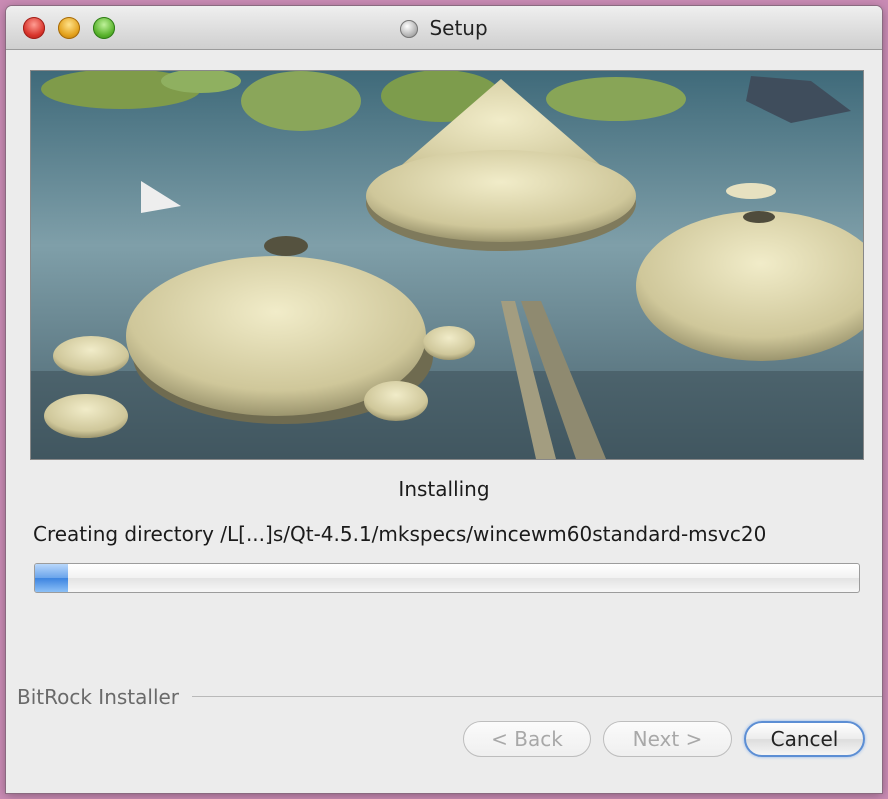  What do you see at coordinates (527, 739) in the screenshot?
I see `back-button: < Back` at bounding box center [527, 739].